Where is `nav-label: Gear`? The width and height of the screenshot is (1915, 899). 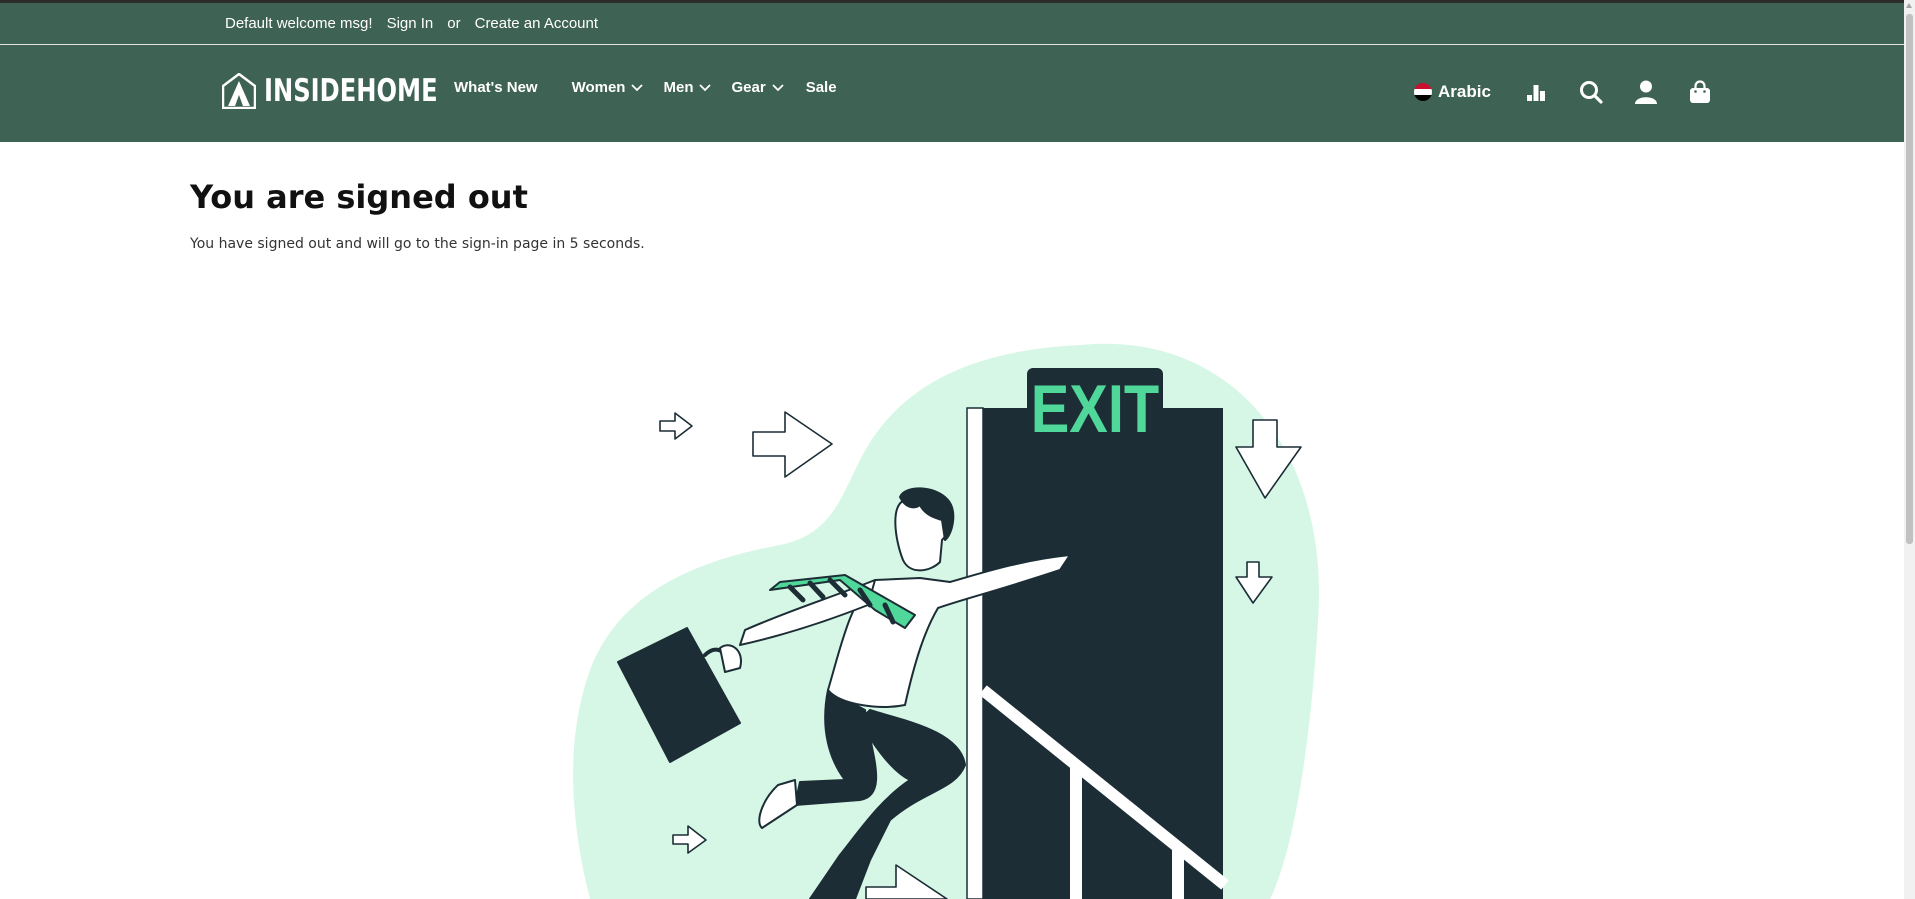
nav-label: Gear is located at coordinates (748, 87).